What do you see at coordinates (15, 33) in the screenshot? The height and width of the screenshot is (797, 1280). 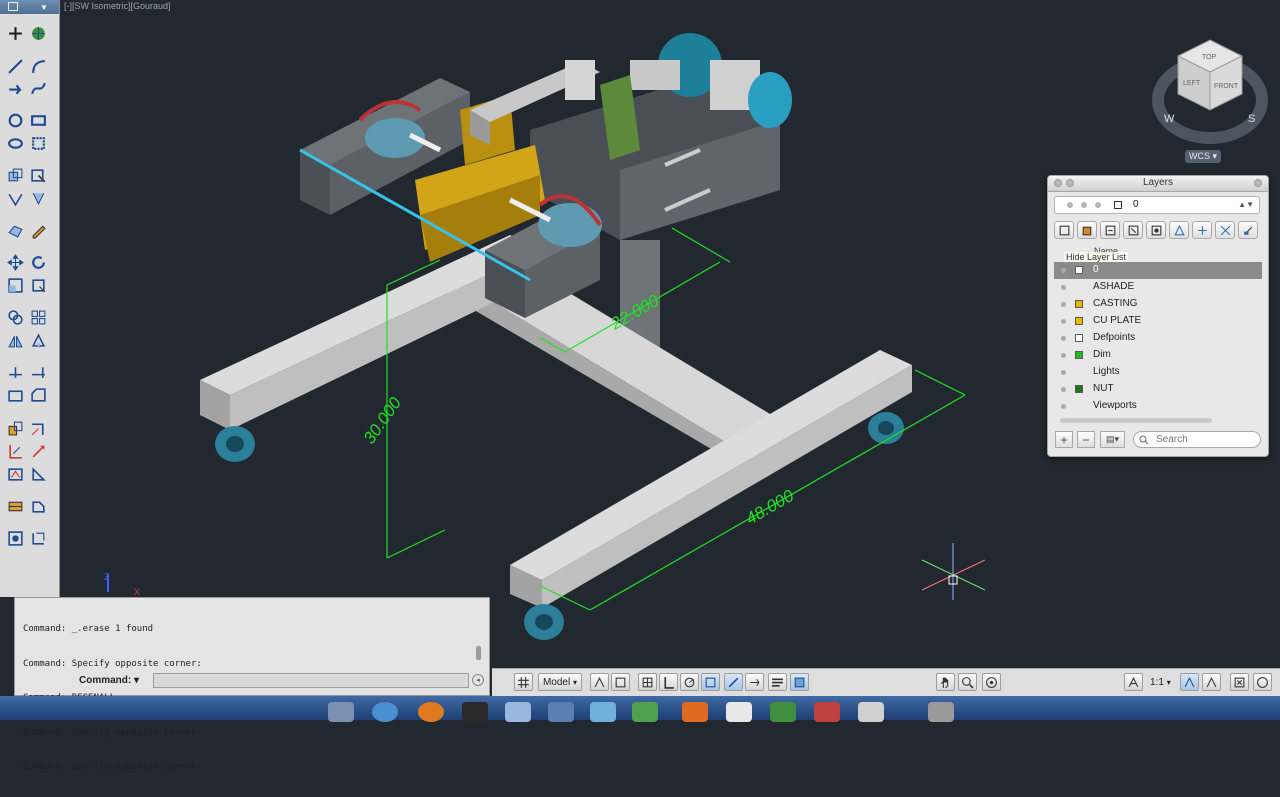 I see `point-tool-icon` at bounding box center [15, 33].